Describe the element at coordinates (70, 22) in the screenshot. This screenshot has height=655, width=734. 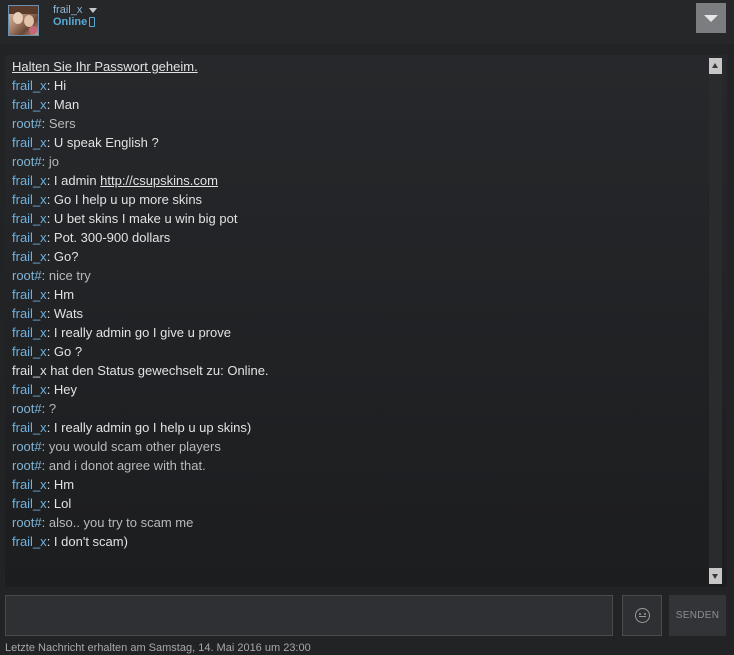
I see `friend-status: Online` at that location.